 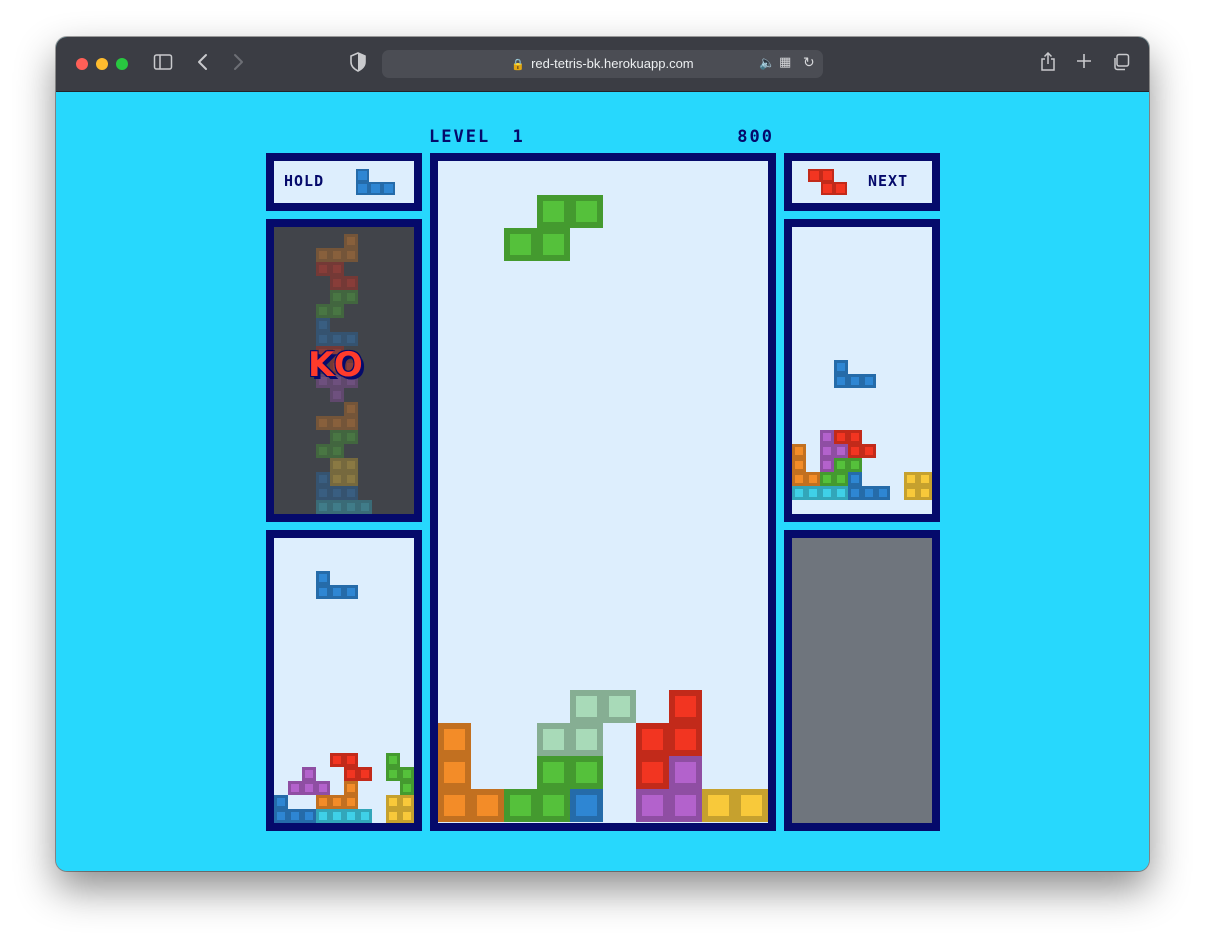 What do you see at coordinates (767, 63) in the screenshot?
I see `speaker-icon: 🔈` at bounding box center [767, 63].